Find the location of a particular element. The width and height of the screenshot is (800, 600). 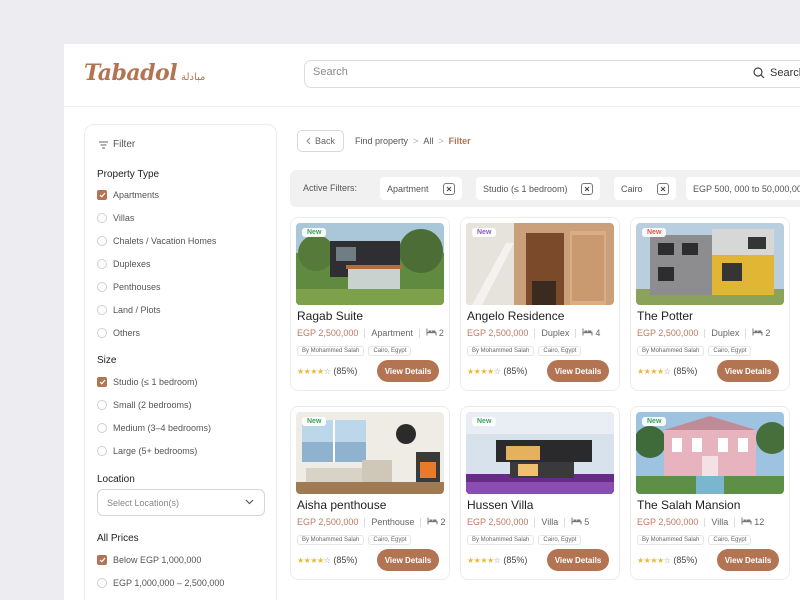

property-tags: By Mohammed Salah Cairo, Egypt is located at coordinates (694, 540).